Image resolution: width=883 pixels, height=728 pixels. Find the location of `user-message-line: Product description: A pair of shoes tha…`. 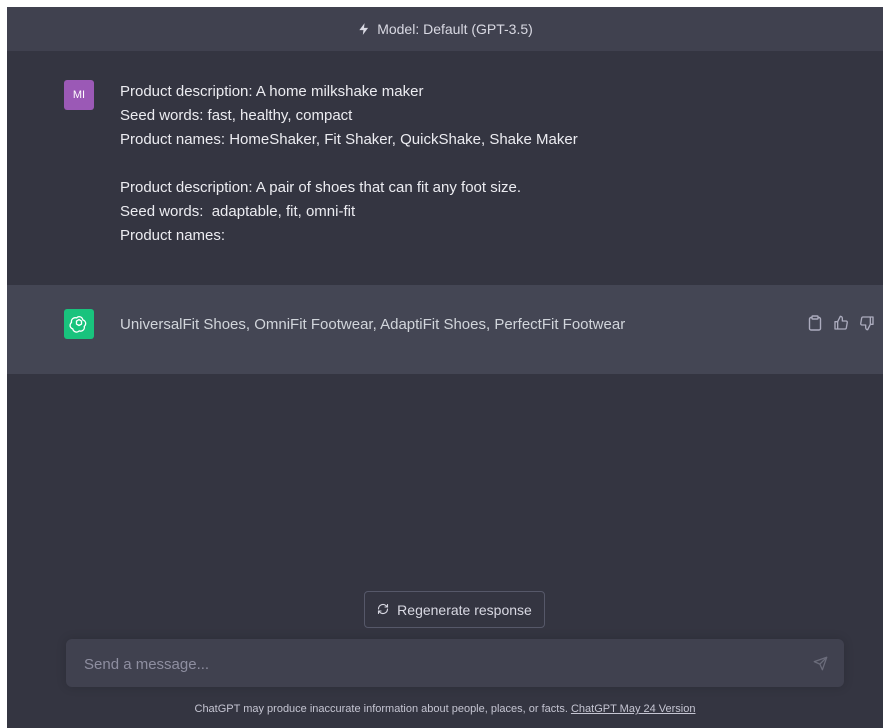

user-message-line: Product description: A pair of shoes tha… is located at coordinates (321, 187).